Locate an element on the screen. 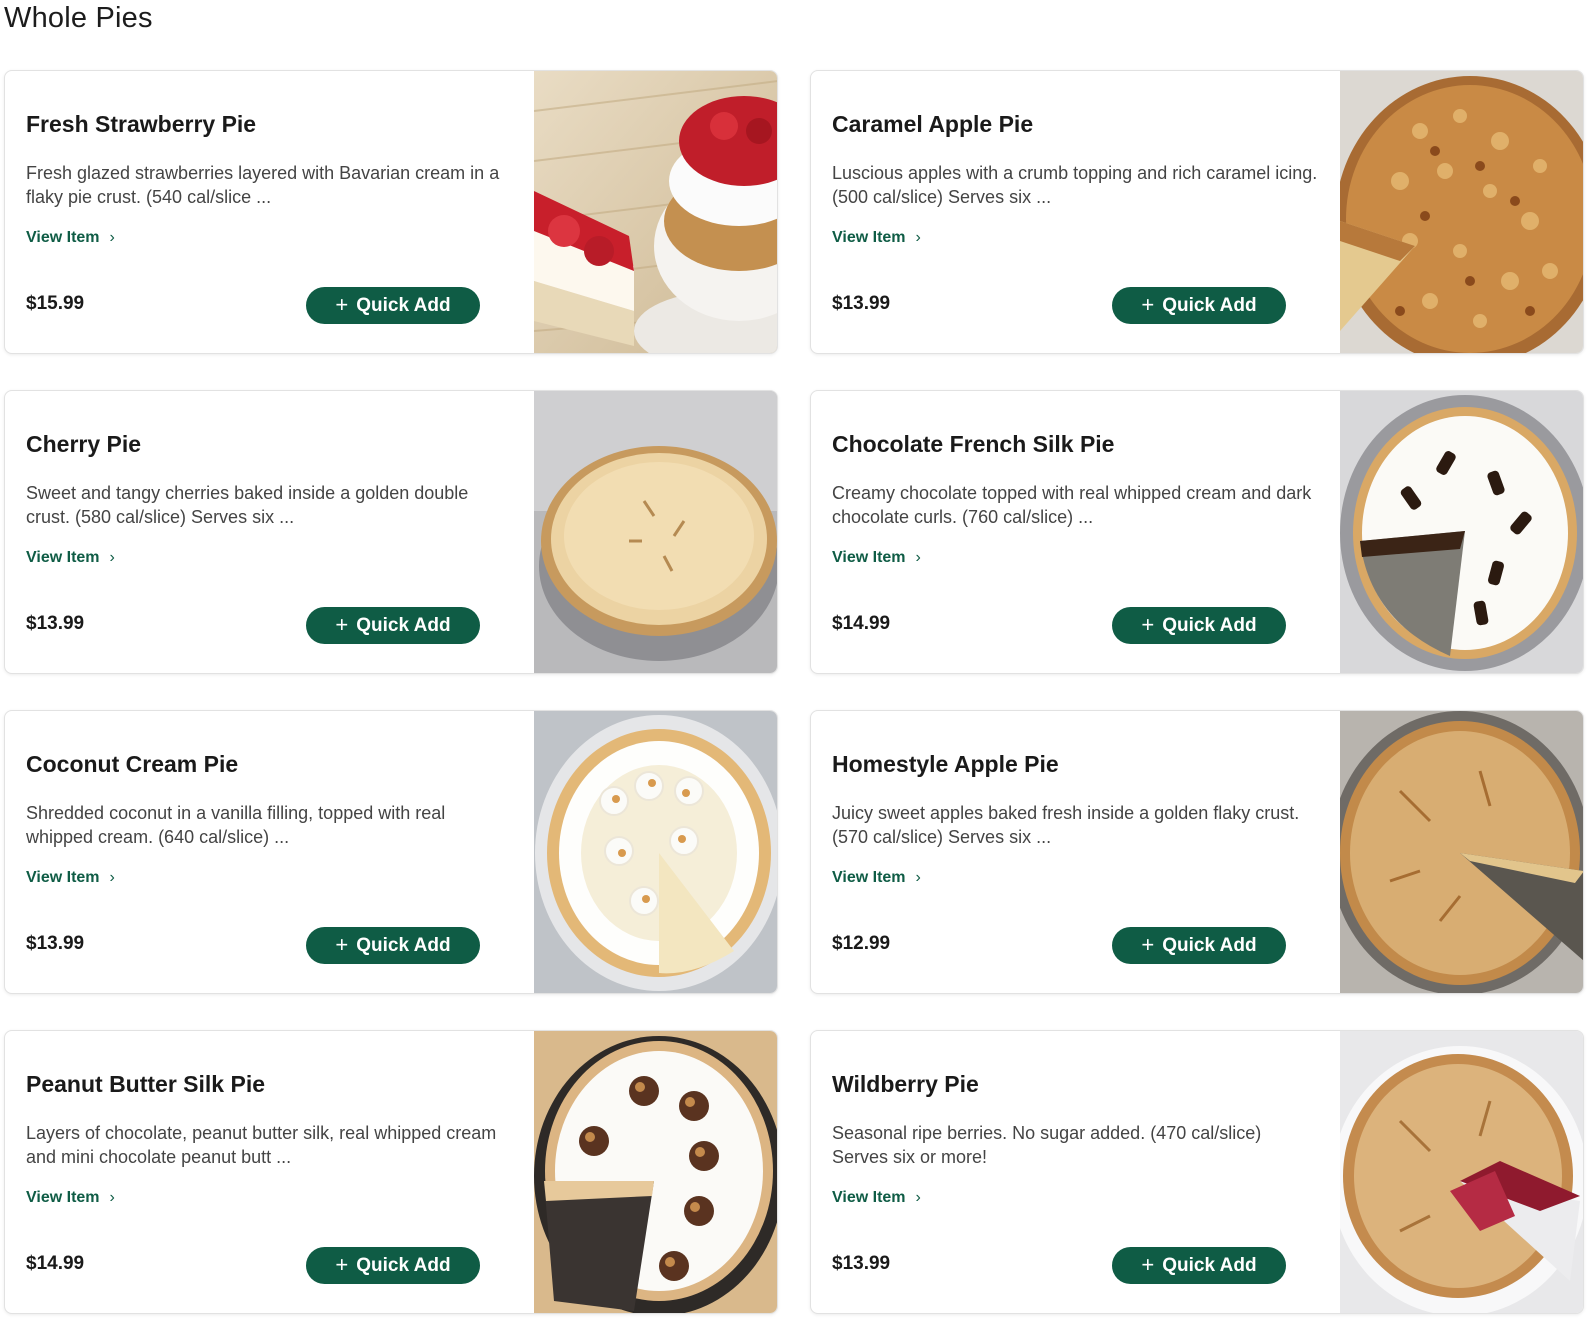 The width and height of the screenshot is (1588, 1320). wildberry-pie-image is located at coordinates (1461, 1172).